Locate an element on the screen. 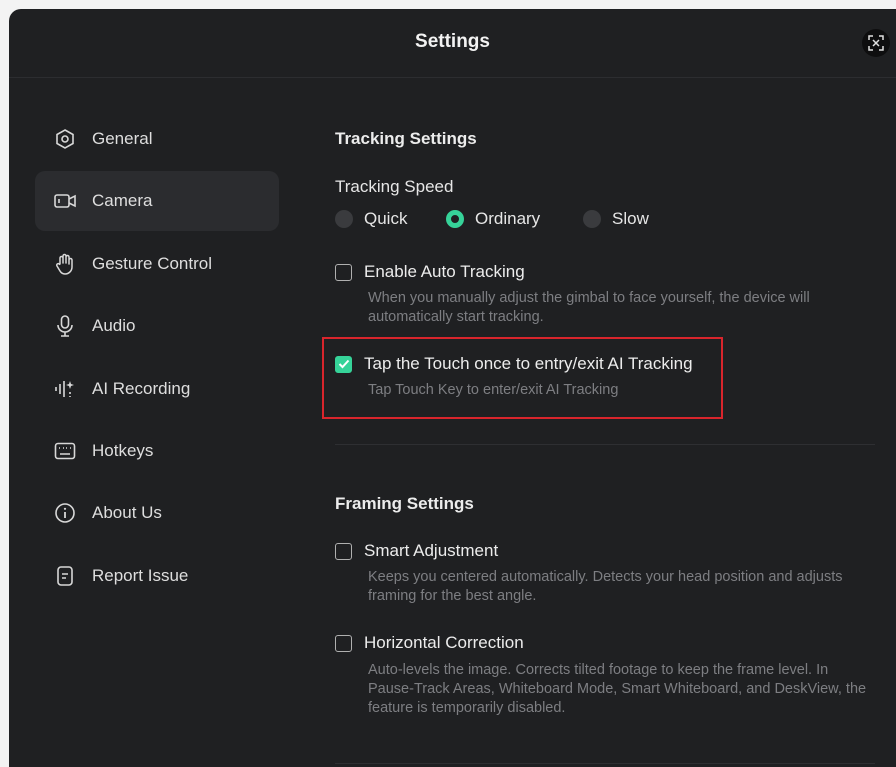 Image resolution: width=896 pixels, height=767 pixels. smart-adjustment-label: Smart Adjustment is located at coordinates (431, 550).